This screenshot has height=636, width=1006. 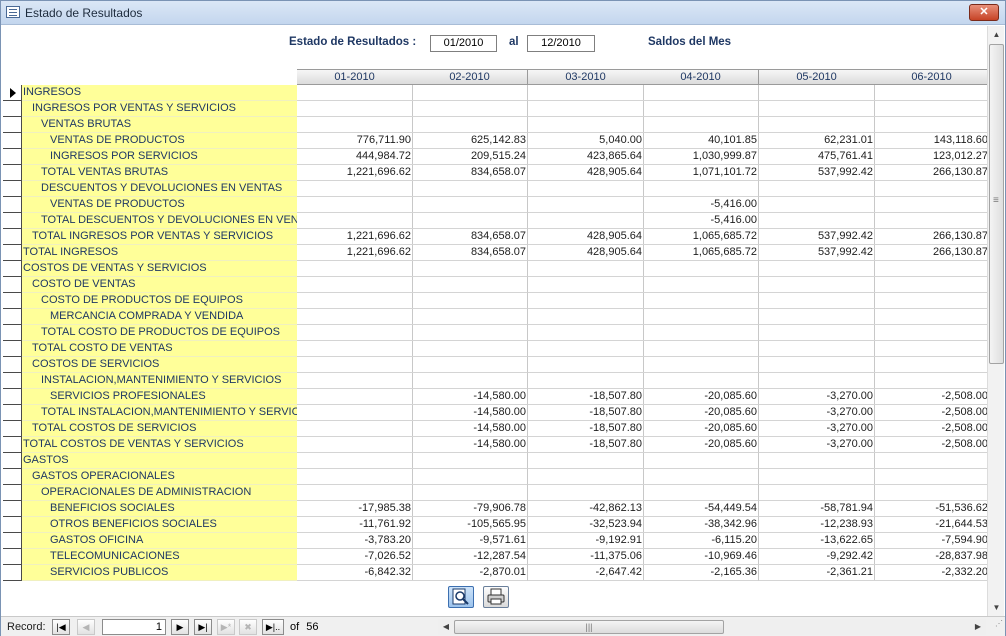 What do you see at coordinates (470, 397) in the screenshot?
I see `amount-cell: -14,580.00` at bounding box center [470, 397].